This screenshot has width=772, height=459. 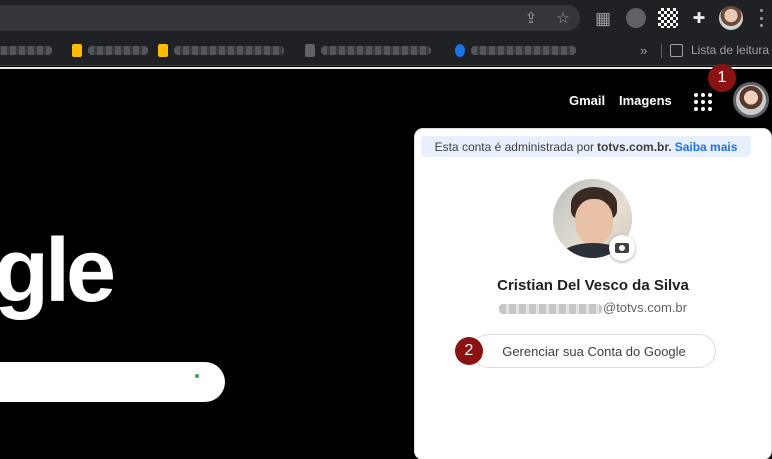 I want to click on bookmark-star-icon: ☆, so click(x=563, y=18).